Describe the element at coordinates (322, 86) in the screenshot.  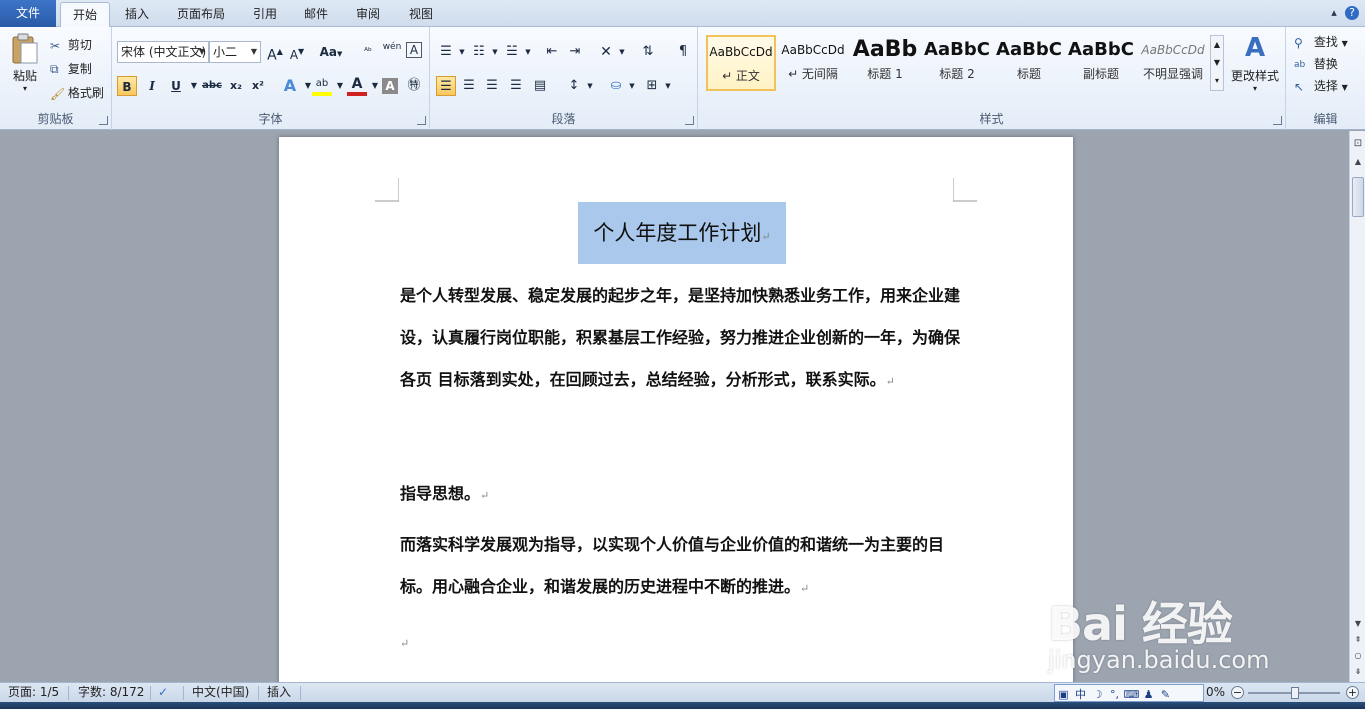
I see `highlighter-icon: ab` at that location.